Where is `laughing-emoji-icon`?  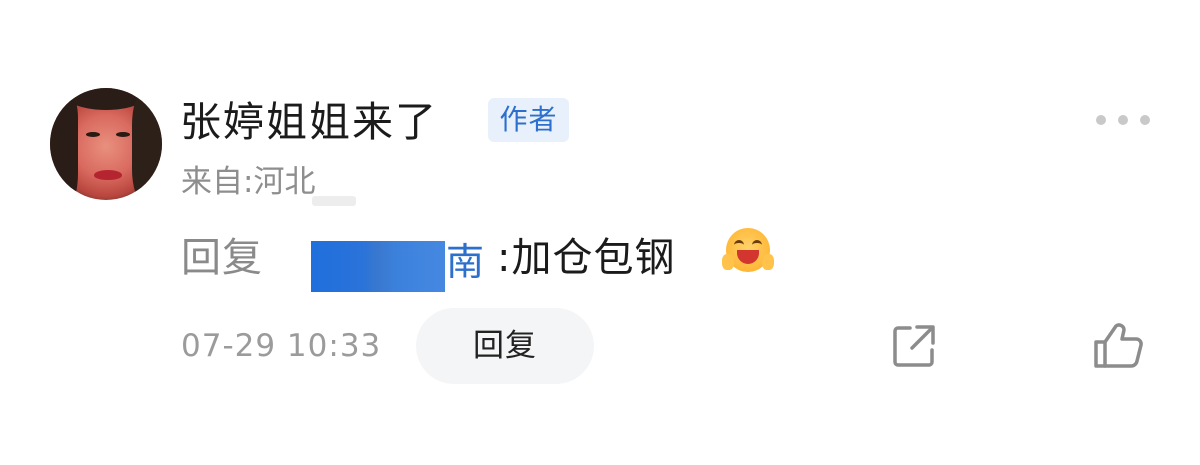 laughing-emoji-icon is located at coordinates (748, 250).